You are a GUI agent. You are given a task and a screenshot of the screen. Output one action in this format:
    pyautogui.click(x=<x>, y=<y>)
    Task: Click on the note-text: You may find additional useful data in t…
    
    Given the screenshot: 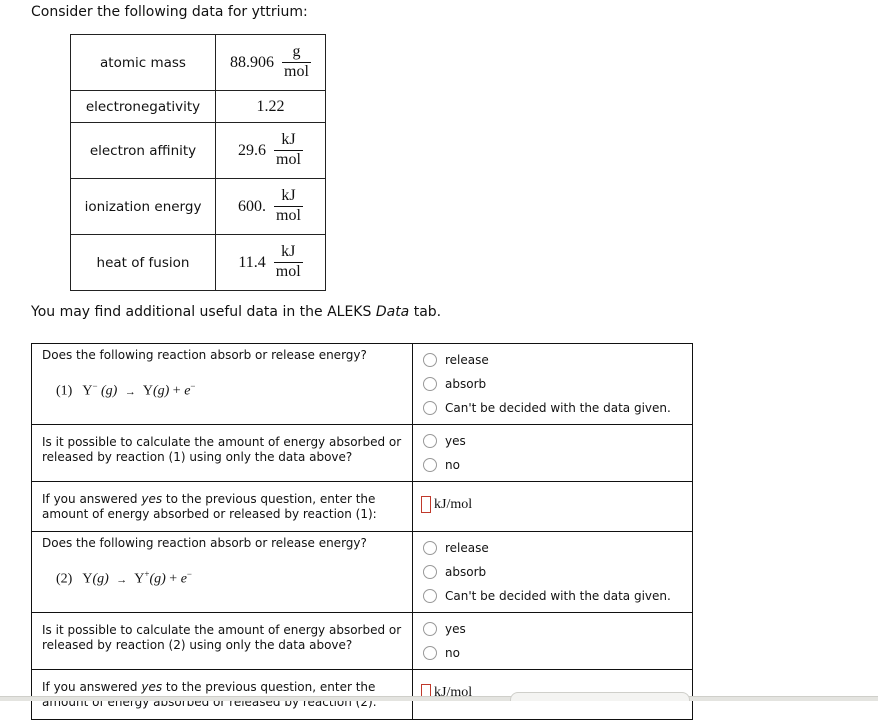 What is the action you would take?
    pyautogui.click(x=203, y=312)
    